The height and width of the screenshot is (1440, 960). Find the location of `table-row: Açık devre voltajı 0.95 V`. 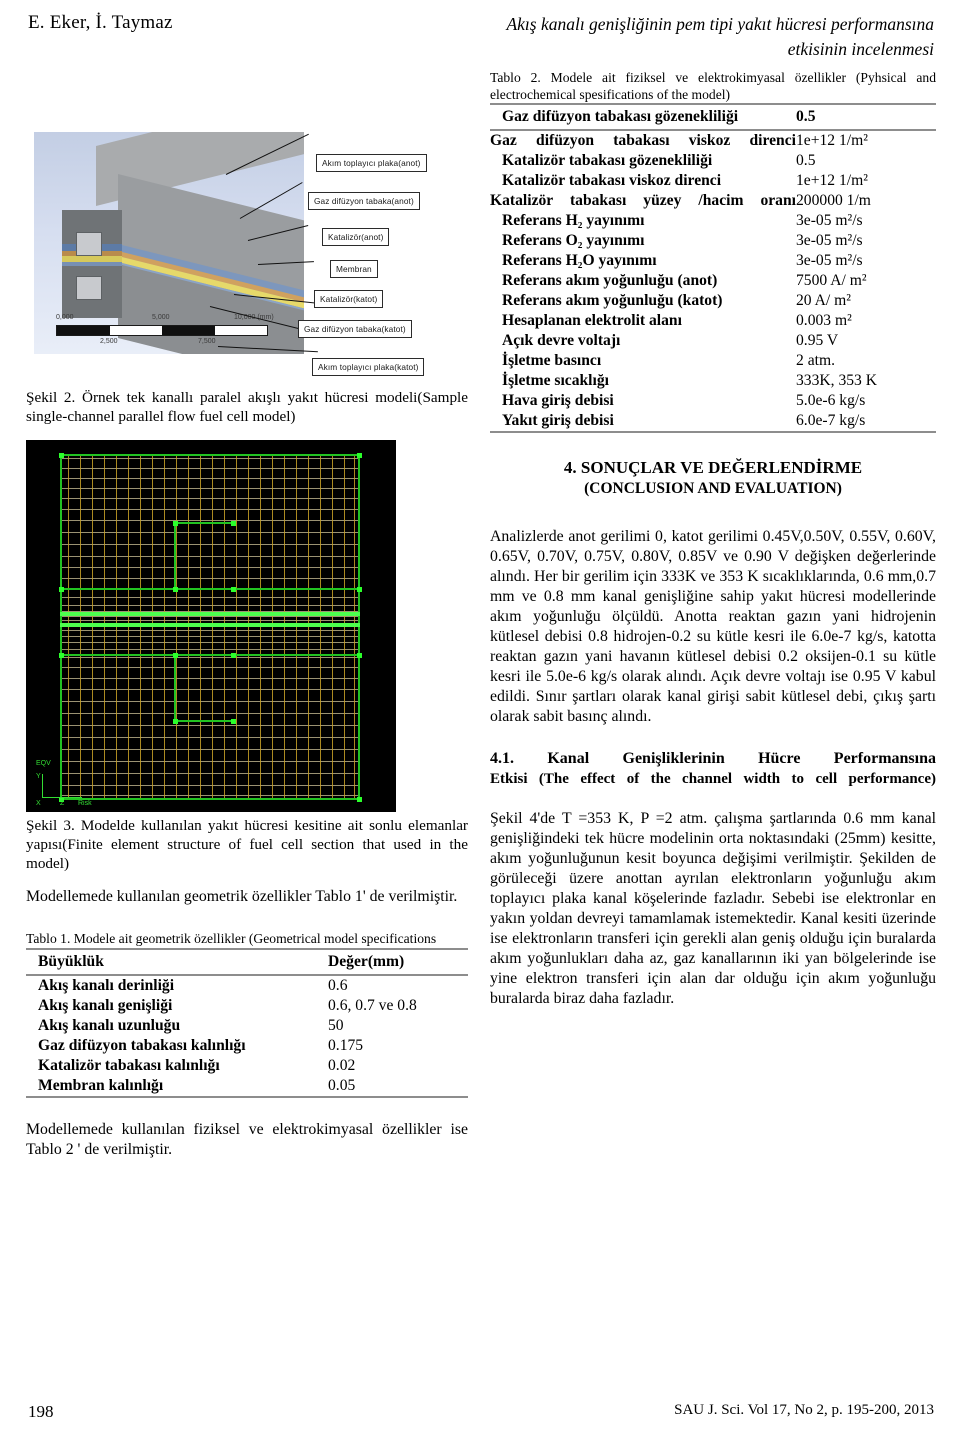

table-row: Açık devre voltajı 0.95 V is located at coordinates (713, 341).